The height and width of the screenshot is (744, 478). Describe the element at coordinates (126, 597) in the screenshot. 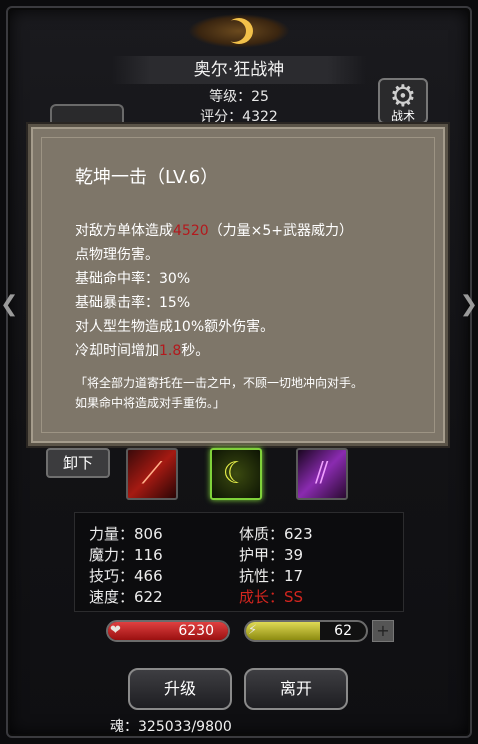

I see `stat-speed: 速度：622` at that location.